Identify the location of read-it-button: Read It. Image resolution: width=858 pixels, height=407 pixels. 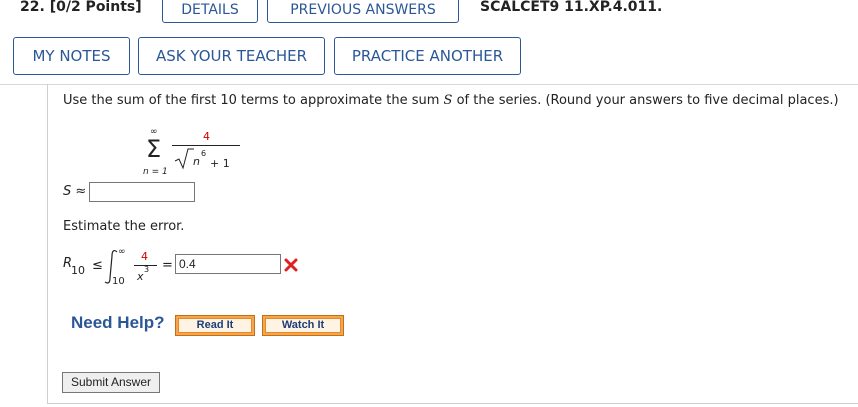
(215, 325).